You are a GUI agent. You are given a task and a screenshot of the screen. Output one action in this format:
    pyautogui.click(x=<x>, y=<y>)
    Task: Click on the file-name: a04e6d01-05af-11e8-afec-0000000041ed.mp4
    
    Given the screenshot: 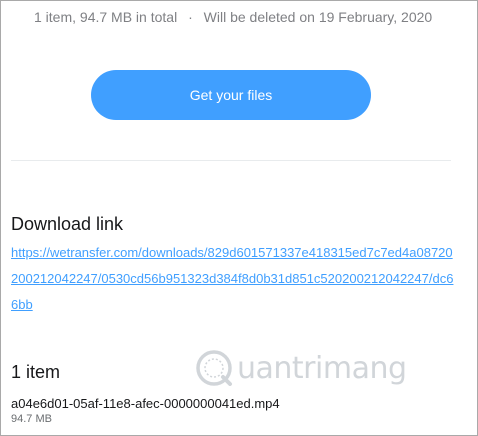 What is the action you would take?
    pyautogui.click(x=145, y=403)
    